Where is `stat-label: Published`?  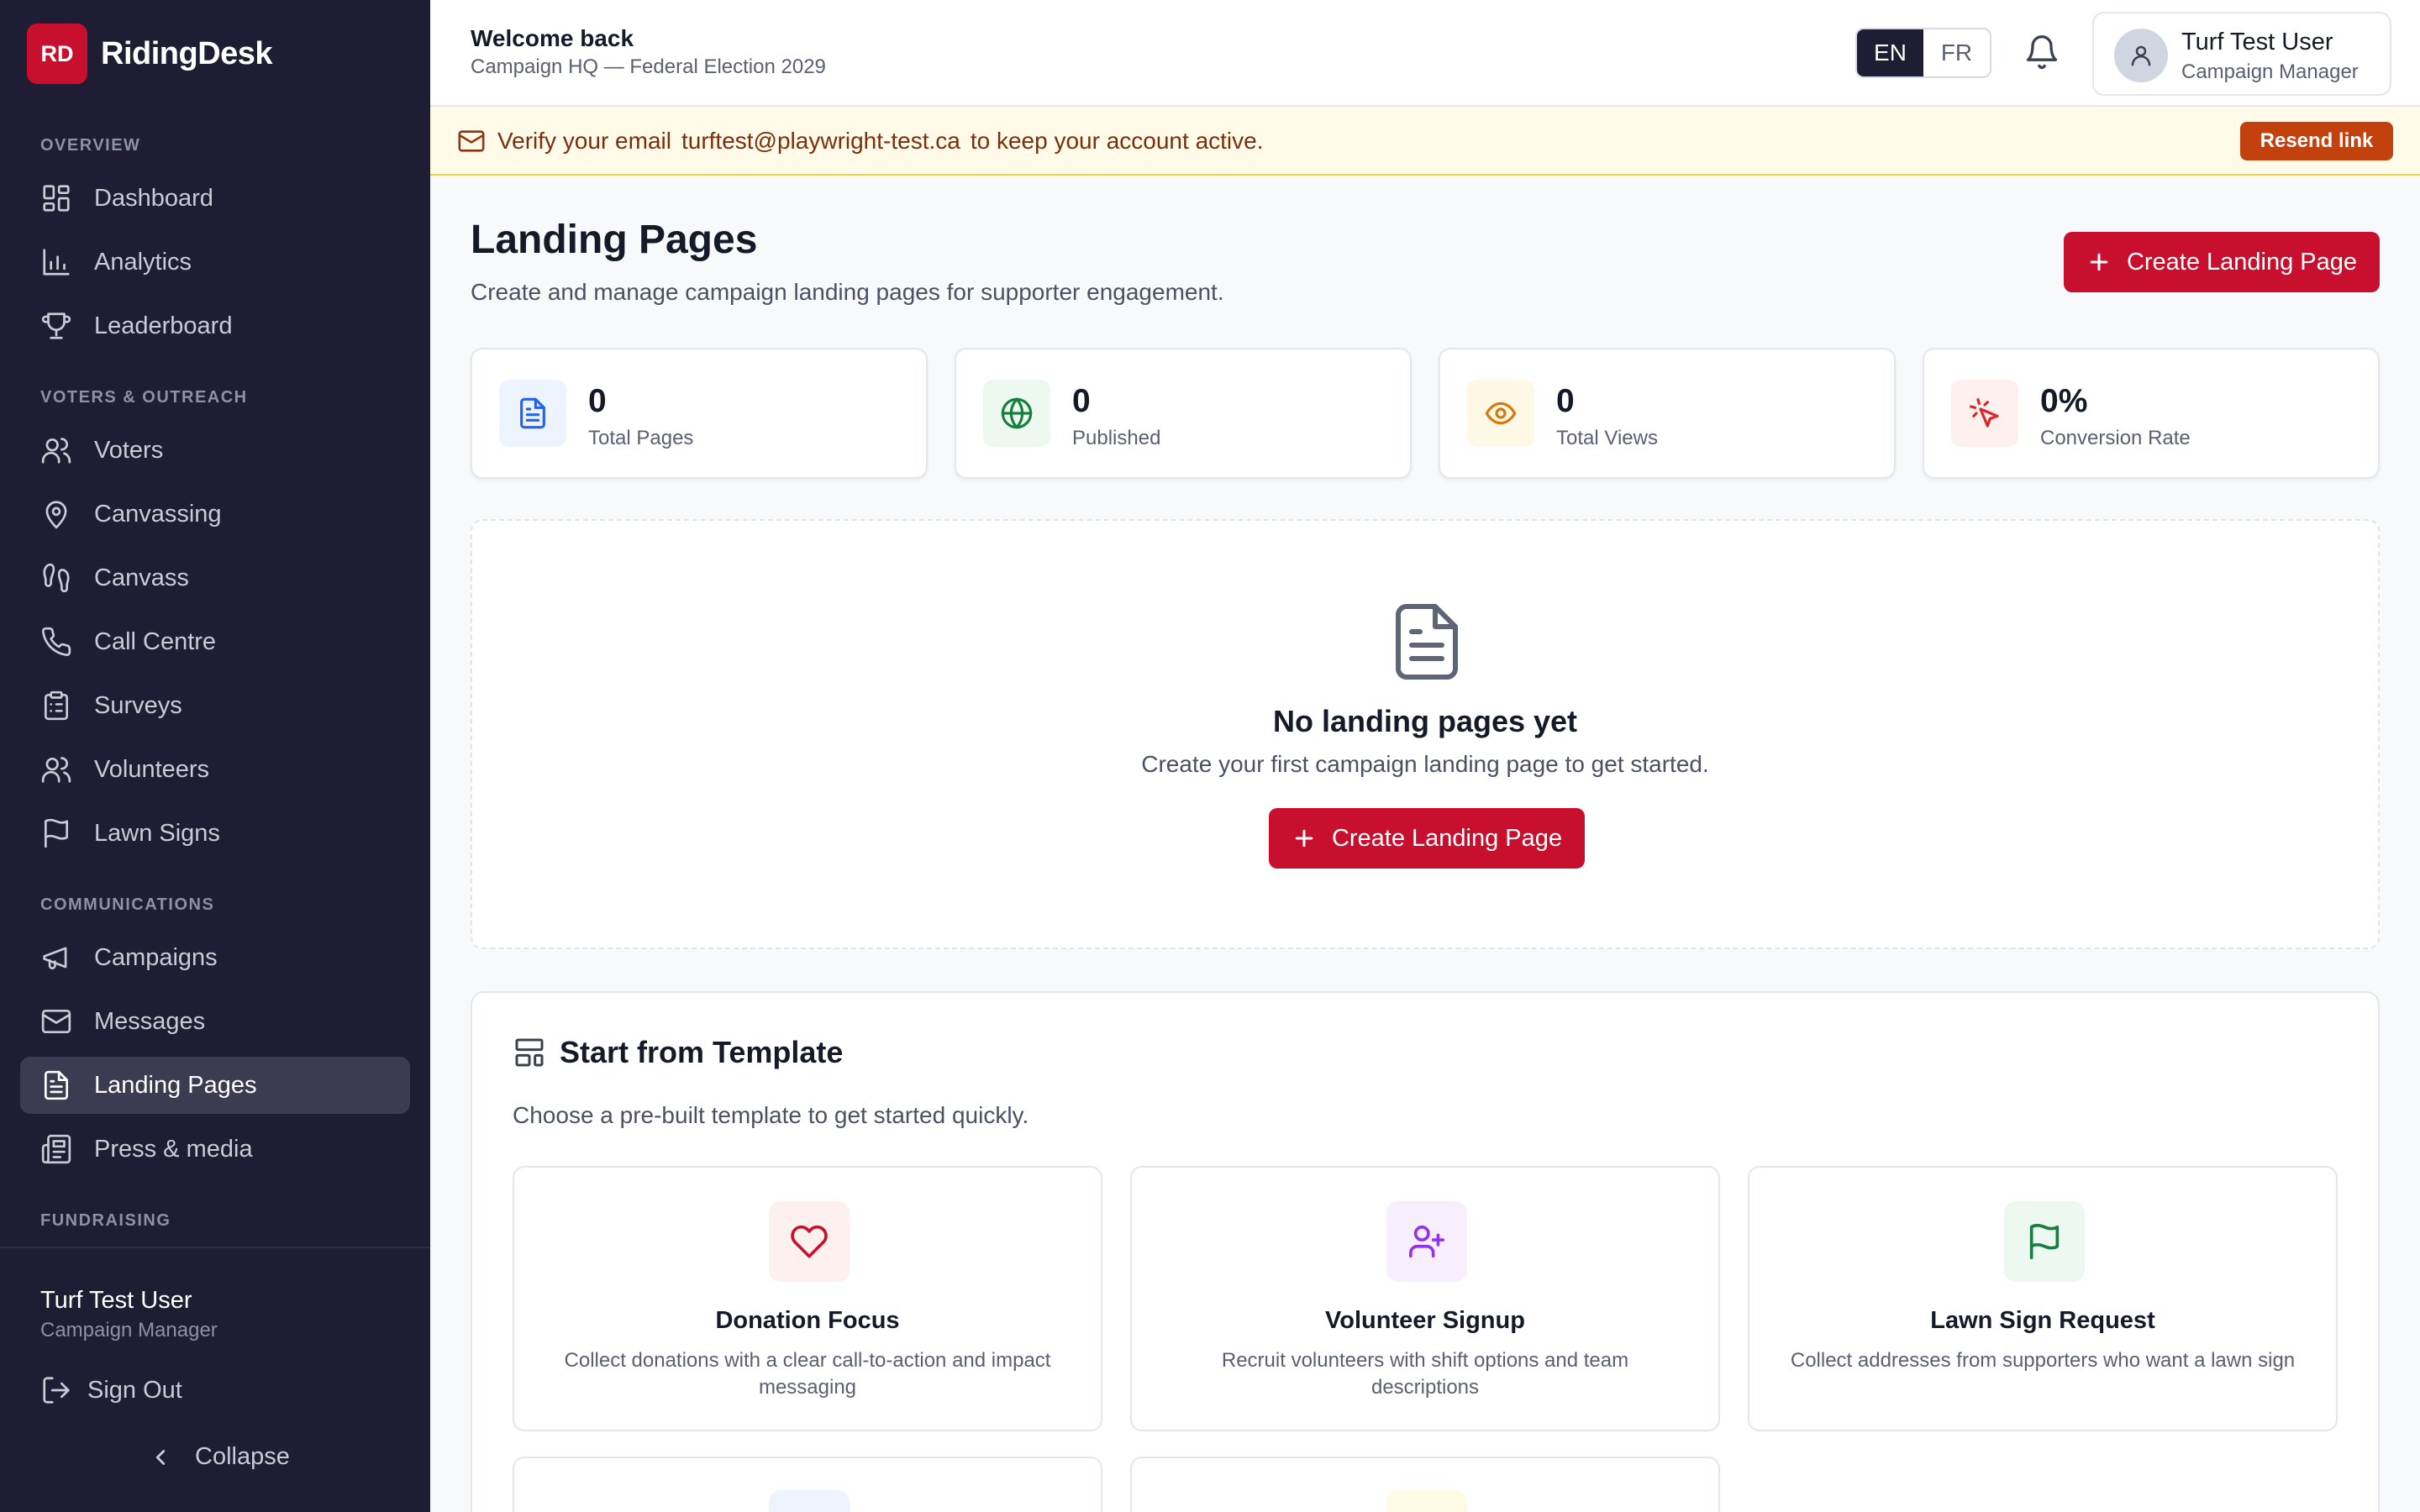 stat-label: Published is located at coordinates (1116, 438).